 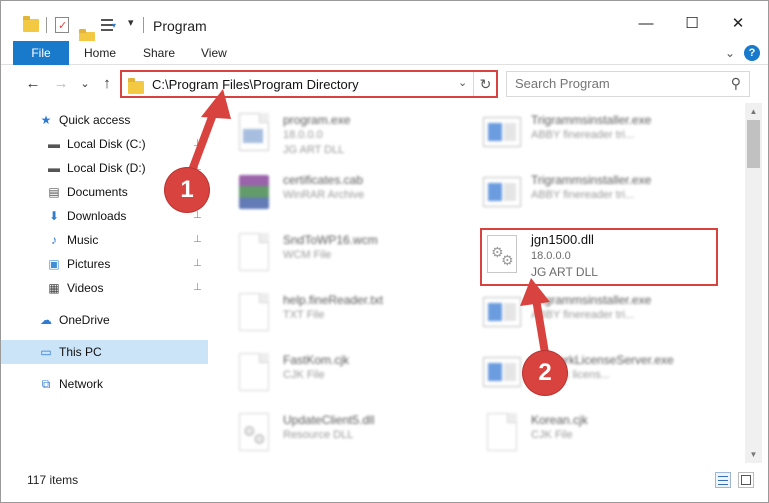 What do you see at coordinates (187, 190) in the screenshot?
I see `step-badge-1: 1` at bounding box center [187, 190].